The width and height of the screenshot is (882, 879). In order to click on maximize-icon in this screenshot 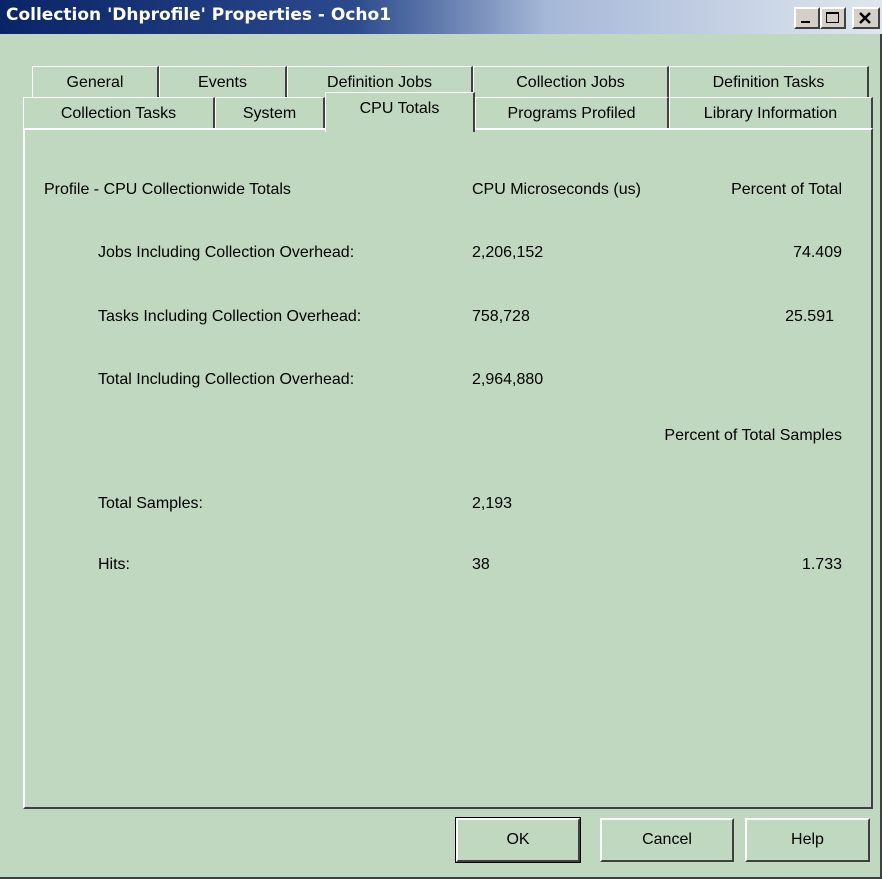, I will do `click(832, 17)`.